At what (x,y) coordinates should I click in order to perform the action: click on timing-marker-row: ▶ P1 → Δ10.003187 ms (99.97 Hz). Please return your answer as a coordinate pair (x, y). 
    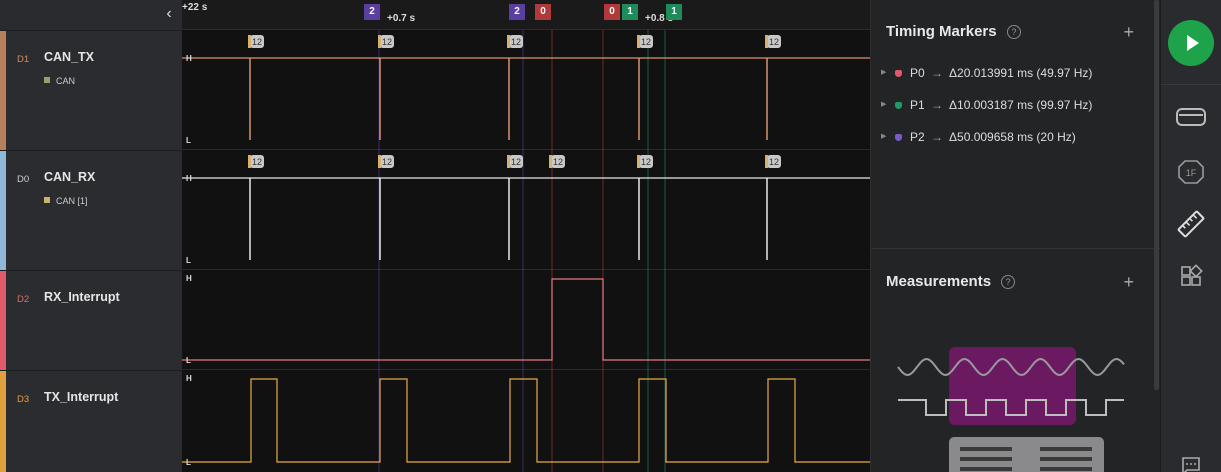
    Looking at the image, I should click on (1016, 107).